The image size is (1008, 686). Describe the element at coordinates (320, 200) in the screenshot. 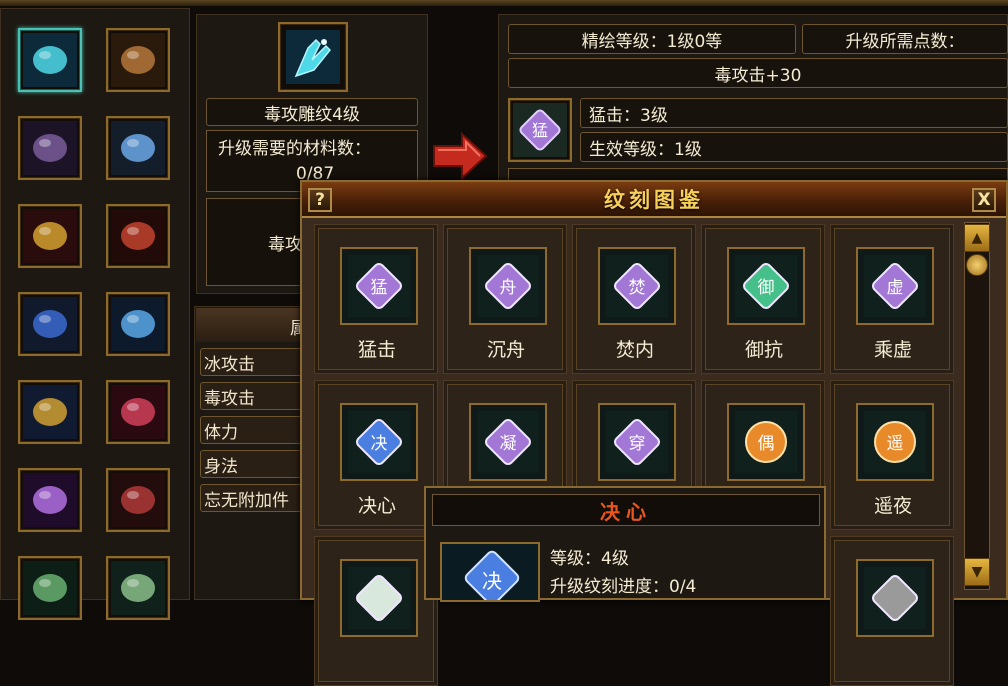

I see `help-button: ?` at that location.